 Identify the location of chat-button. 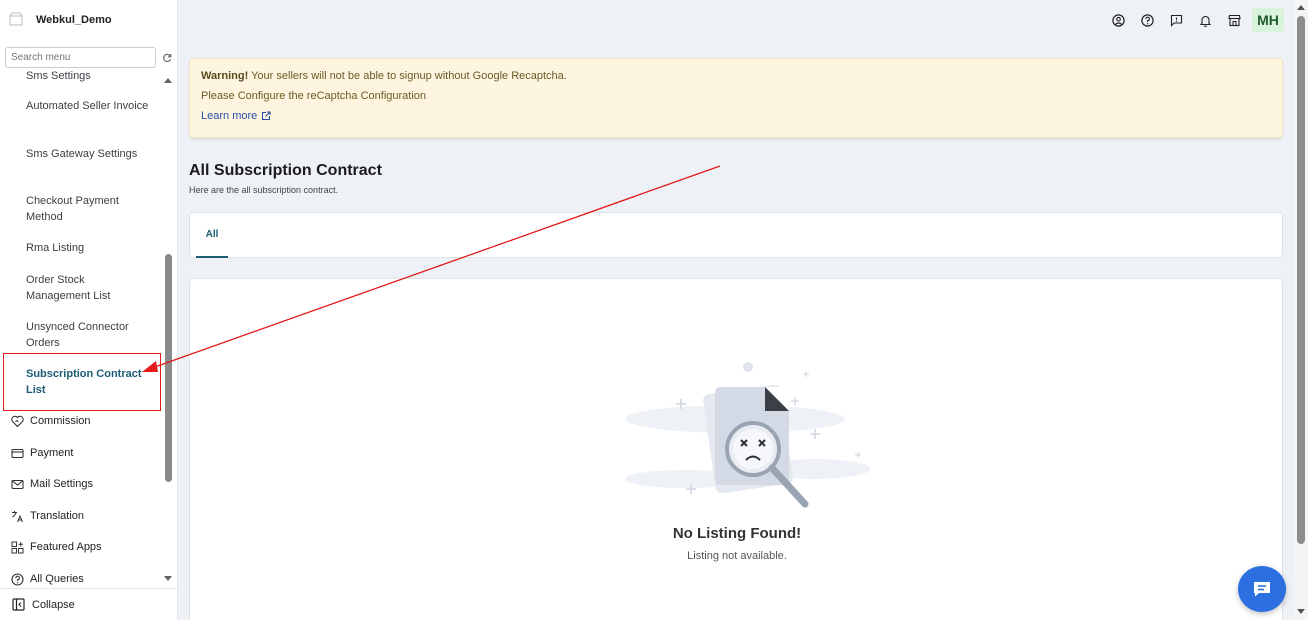
(1262, 589).